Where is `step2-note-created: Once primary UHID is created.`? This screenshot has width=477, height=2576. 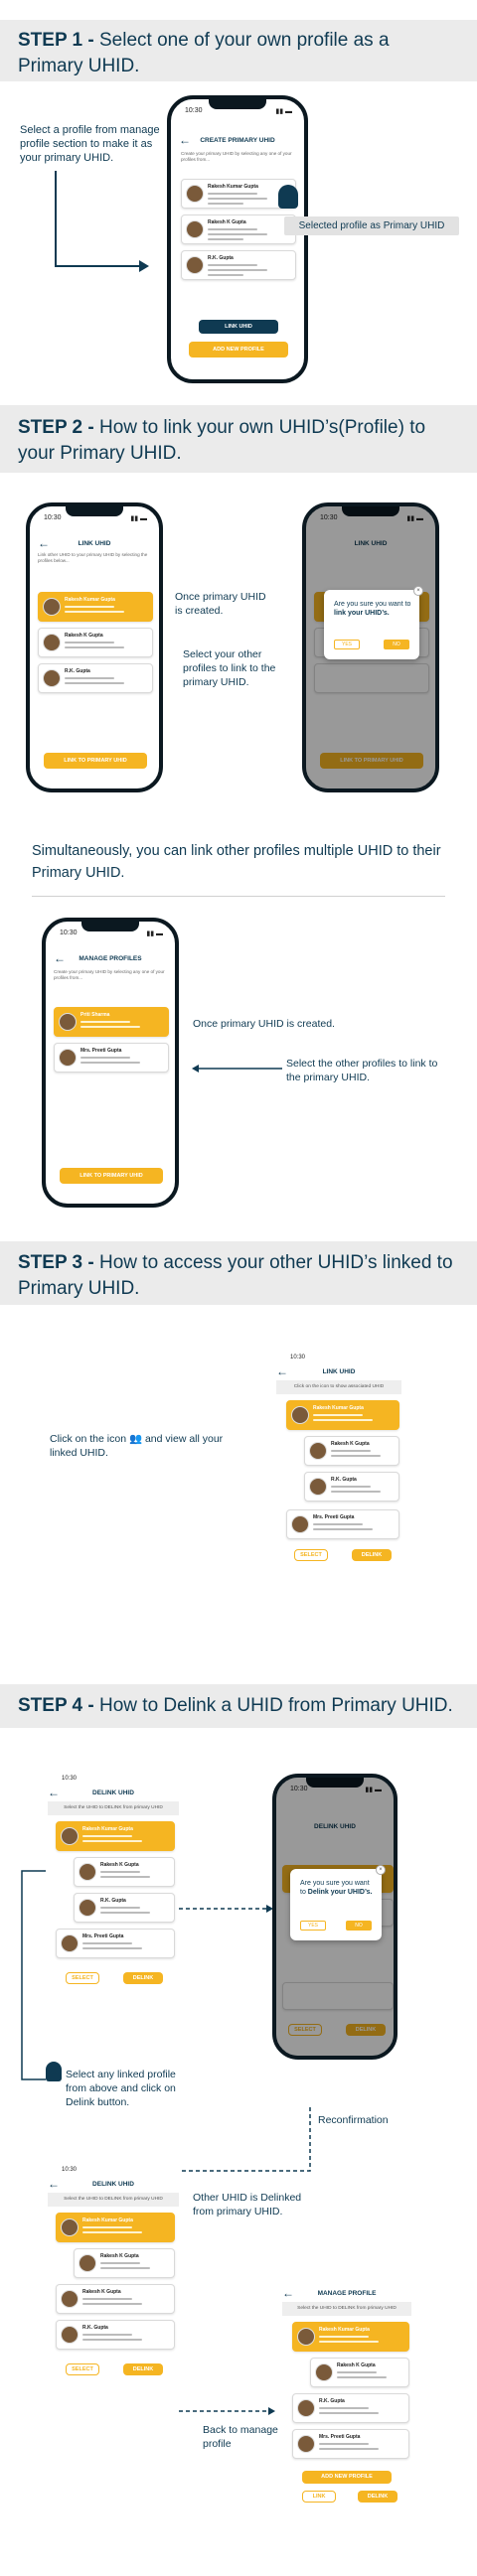 step2-note-created: Once primary UHID is created. is located at coordinates (220, 604).